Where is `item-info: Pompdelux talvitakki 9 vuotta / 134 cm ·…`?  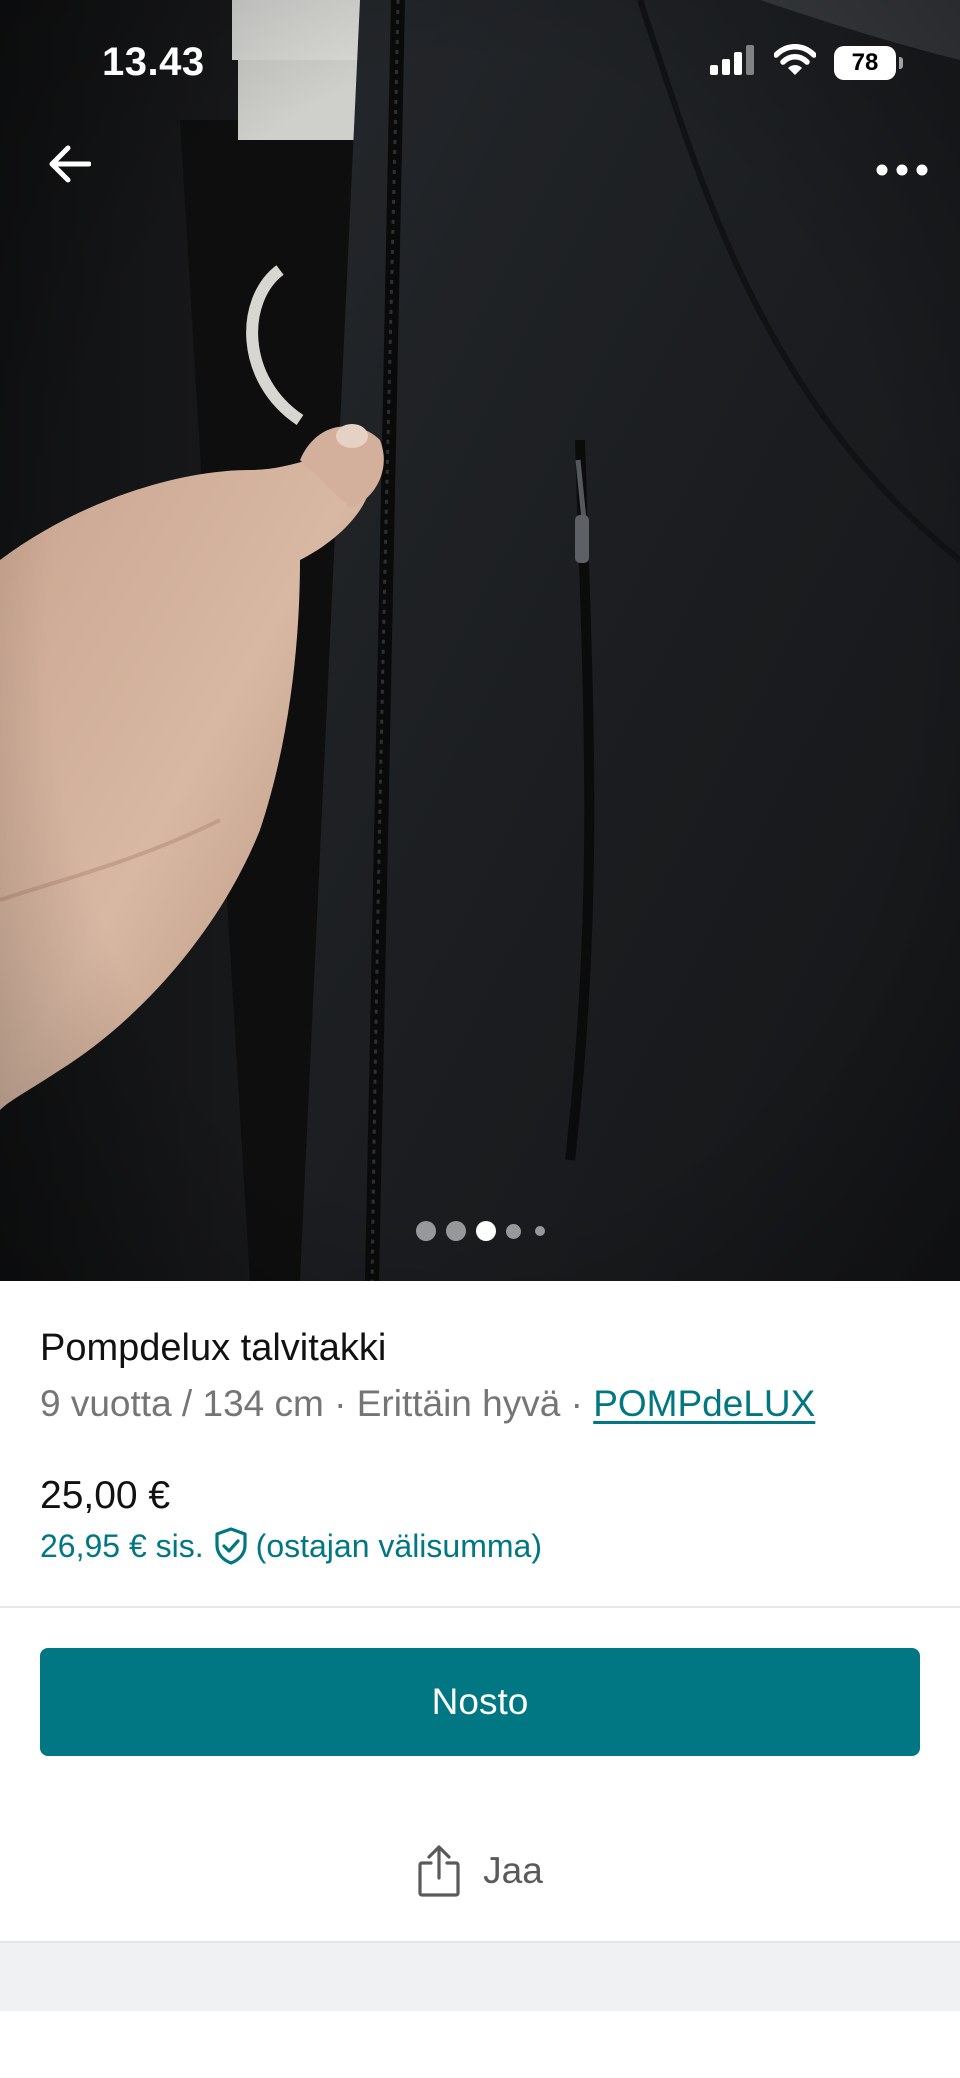
item-info: Pompdelux talvitakki 9 vuotta / 134 cm ·… is located at coordinates (480, 1376).